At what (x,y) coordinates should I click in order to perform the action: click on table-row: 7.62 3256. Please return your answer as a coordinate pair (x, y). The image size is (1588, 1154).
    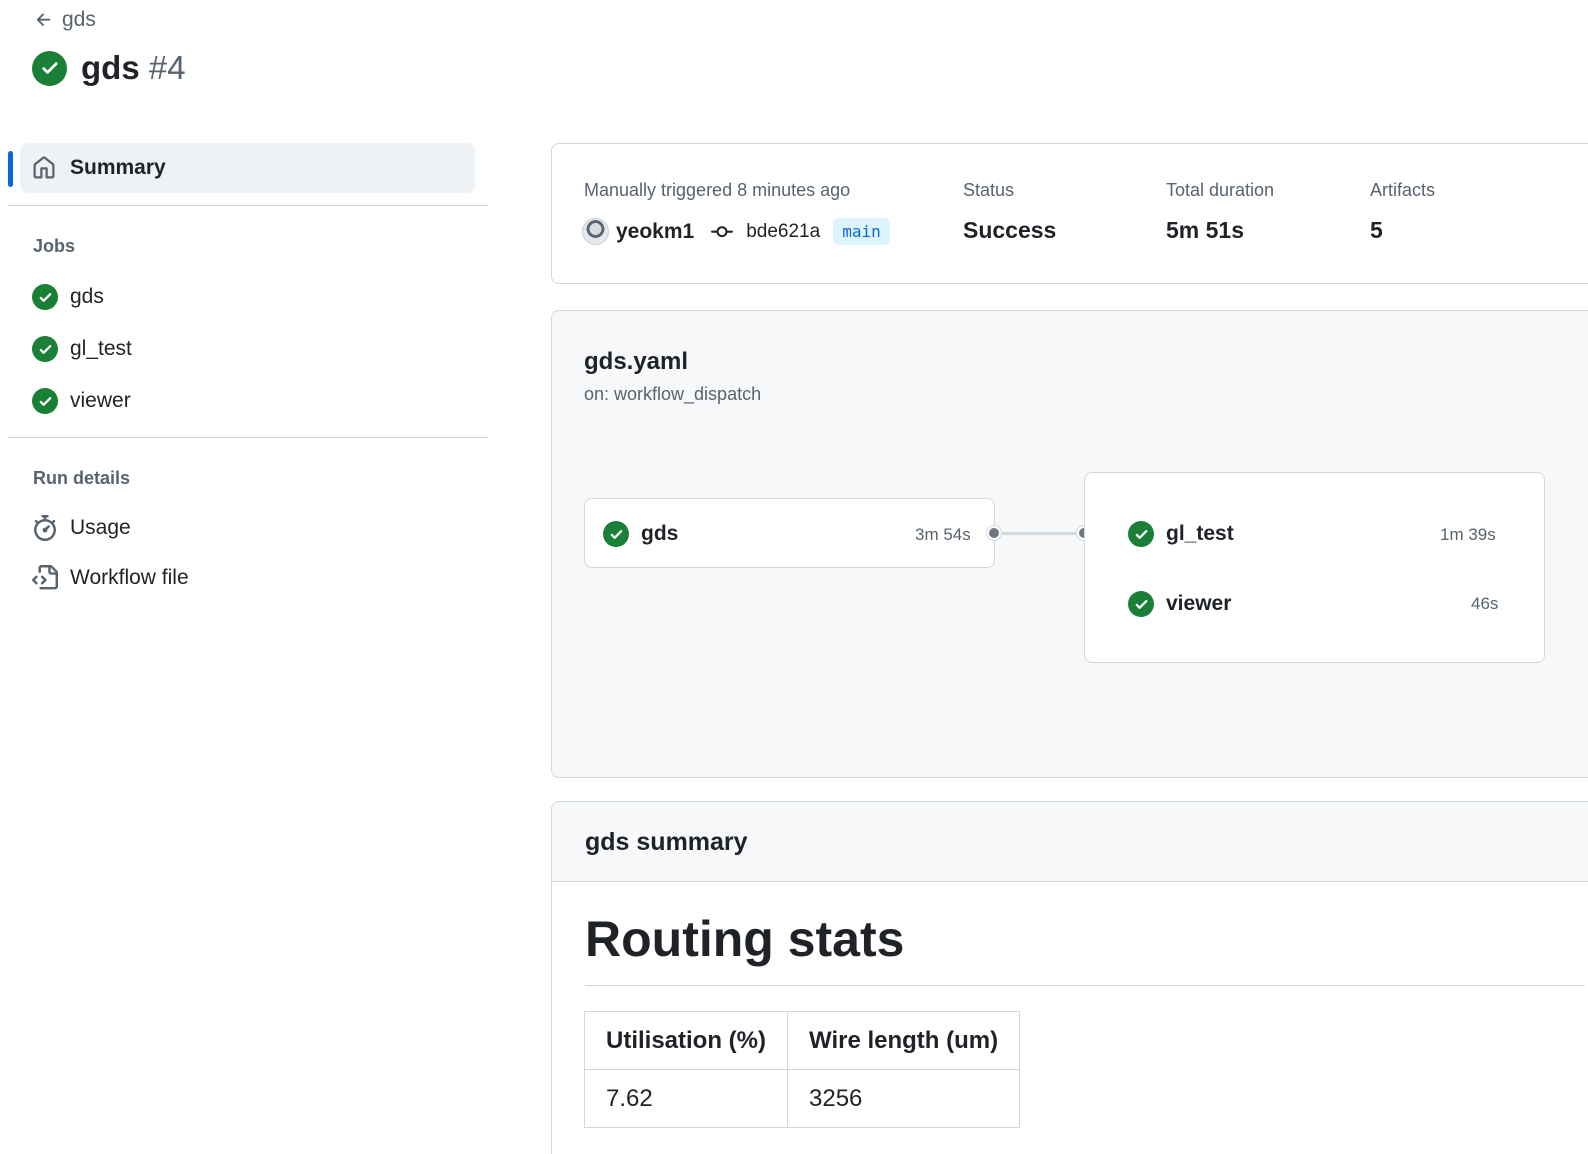
    Looking at the image, I should click on (802, 1098).